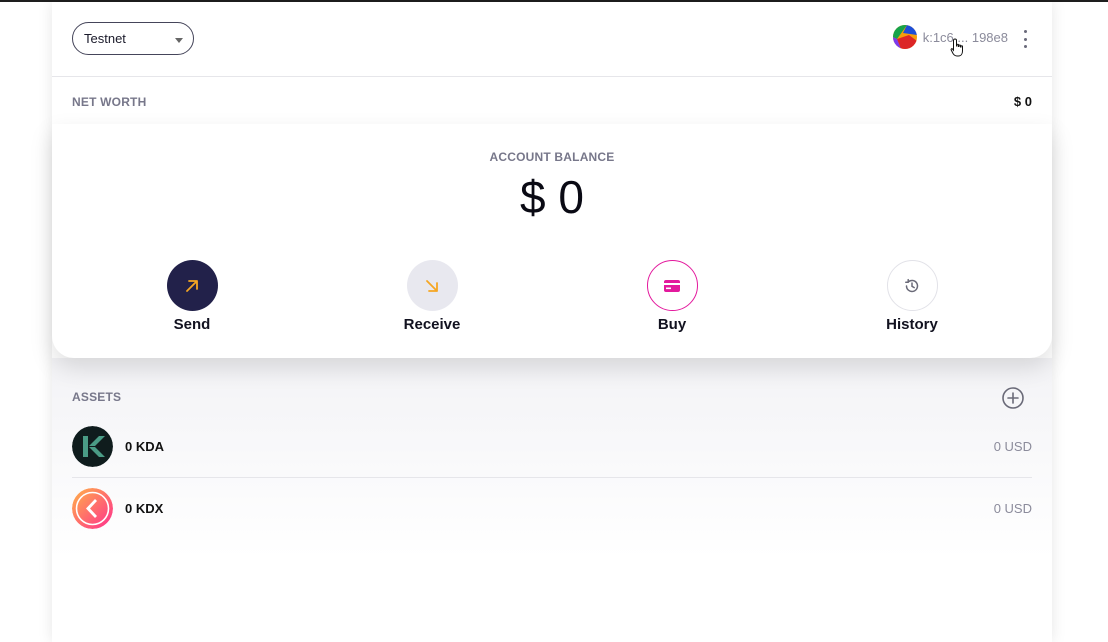 This screenshot has width=1108, height=642. I want to click on account-avatar, so click(904, 37).